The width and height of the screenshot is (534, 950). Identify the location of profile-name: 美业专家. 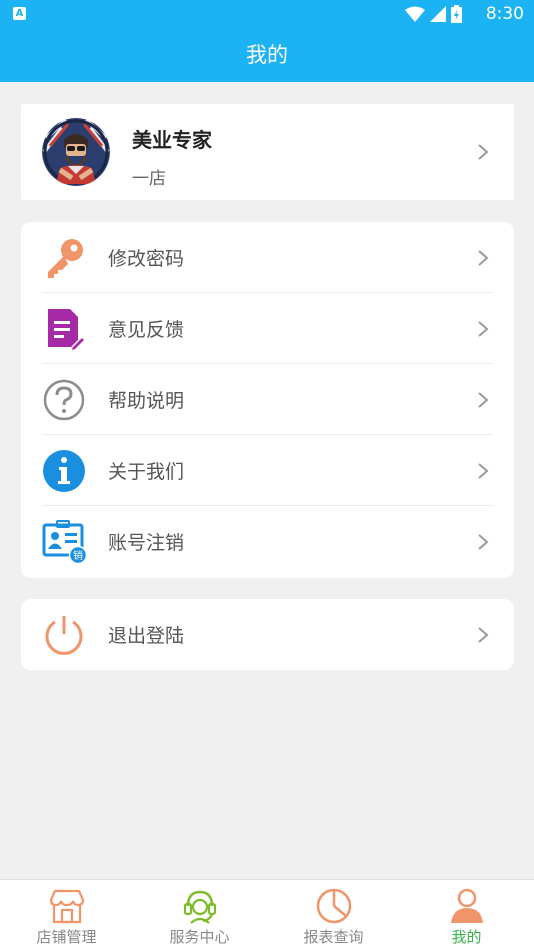
(172, 140).